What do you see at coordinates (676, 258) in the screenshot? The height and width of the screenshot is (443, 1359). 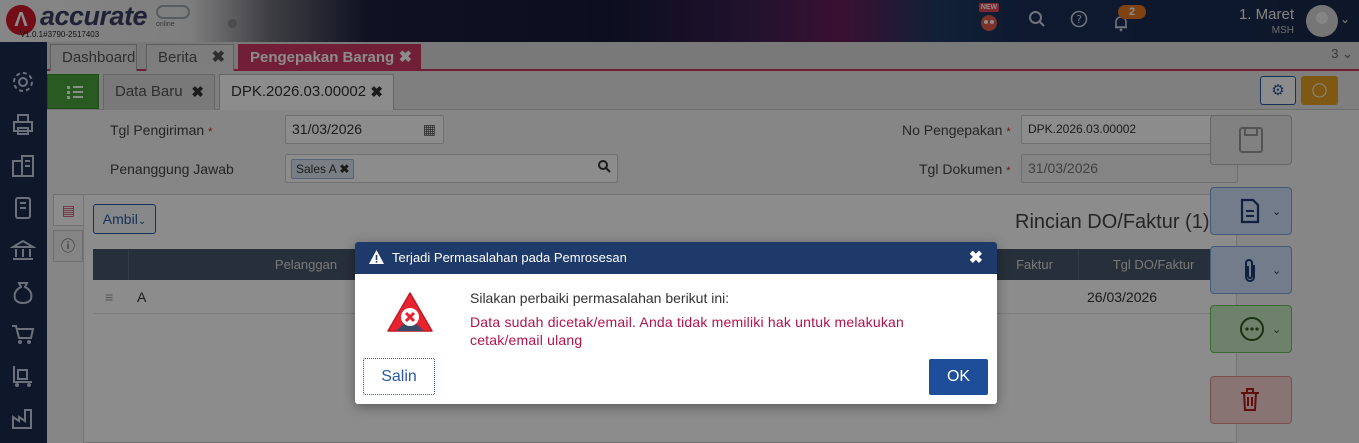 I see `dialog-header: Terjadi Permasalahan pada Pemrosesan ✖` at bounding box center [676, 258].